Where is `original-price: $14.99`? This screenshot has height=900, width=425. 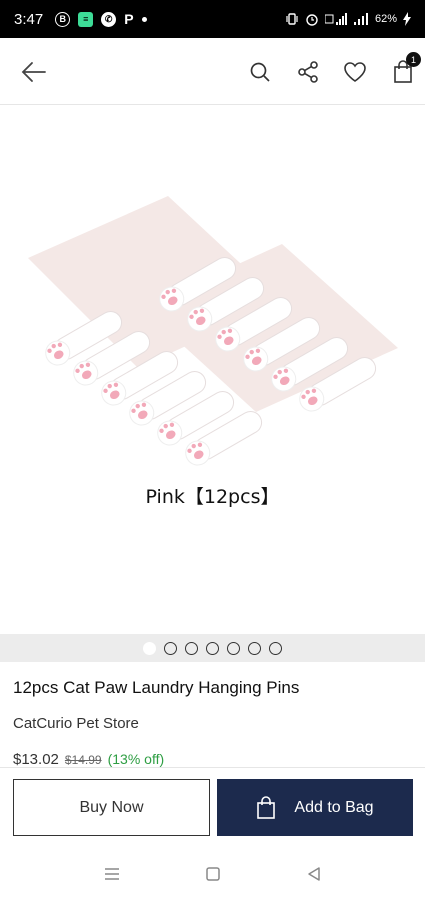
original-price: $14.99 is located at coordinates (83, 760).